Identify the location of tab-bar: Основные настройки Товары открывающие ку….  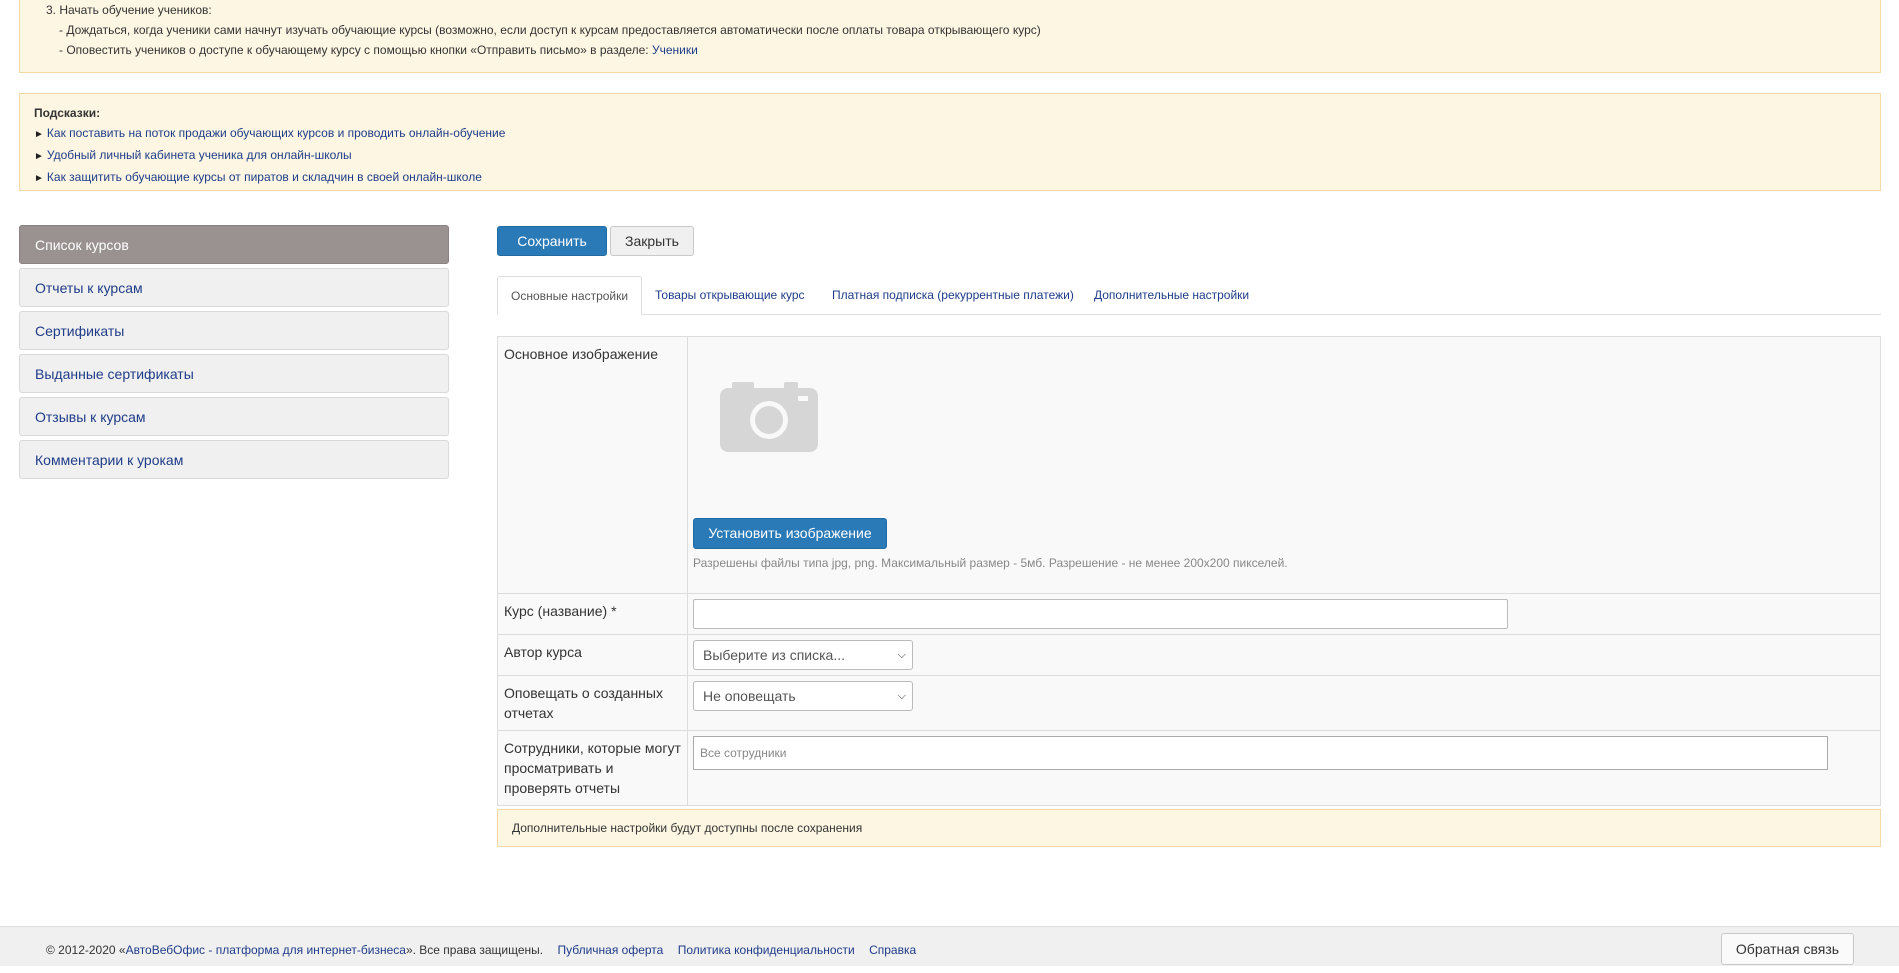
(1189, 295).